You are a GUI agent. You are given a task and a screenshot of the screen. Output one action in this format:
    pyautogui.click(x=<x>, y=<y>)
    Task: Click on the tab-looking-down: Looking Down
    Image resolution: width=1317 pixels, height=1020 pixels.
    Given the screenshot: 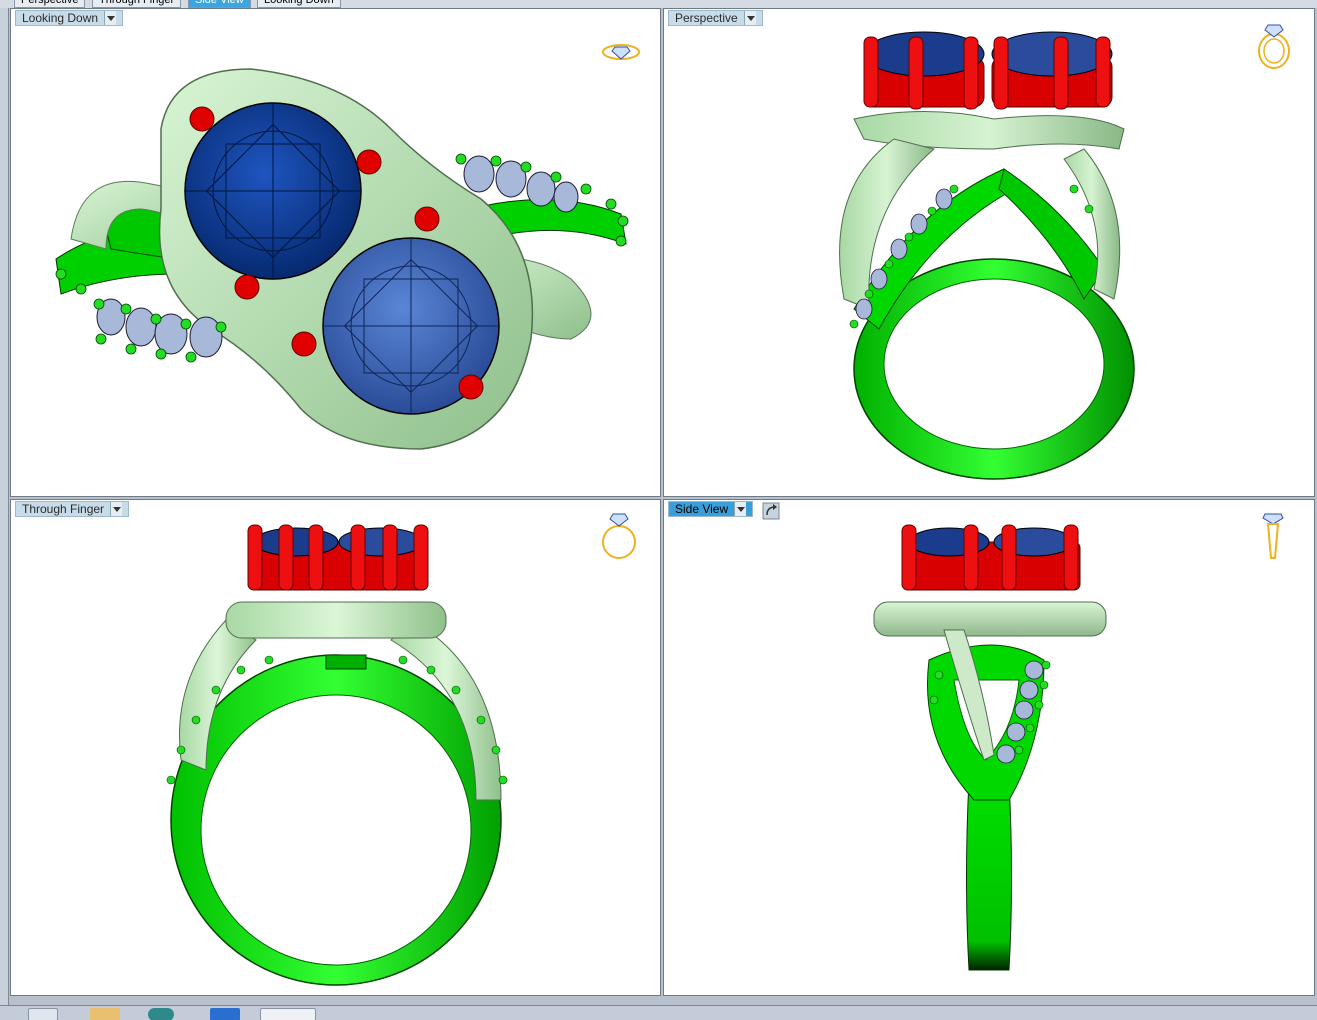 What is the action you would take?
    pyautogui.click(x=299, y=4)
    